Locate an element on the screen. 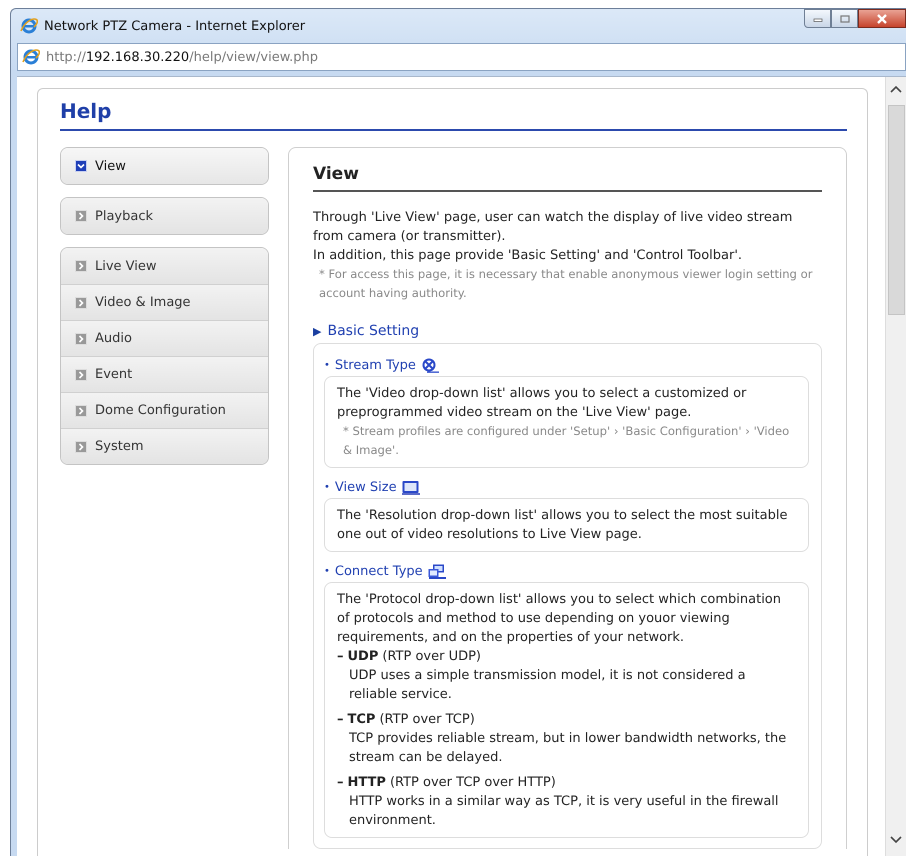 The height and width of the screenshot is (864, 906). option-name: TCP is located at coordinates (362, 720).